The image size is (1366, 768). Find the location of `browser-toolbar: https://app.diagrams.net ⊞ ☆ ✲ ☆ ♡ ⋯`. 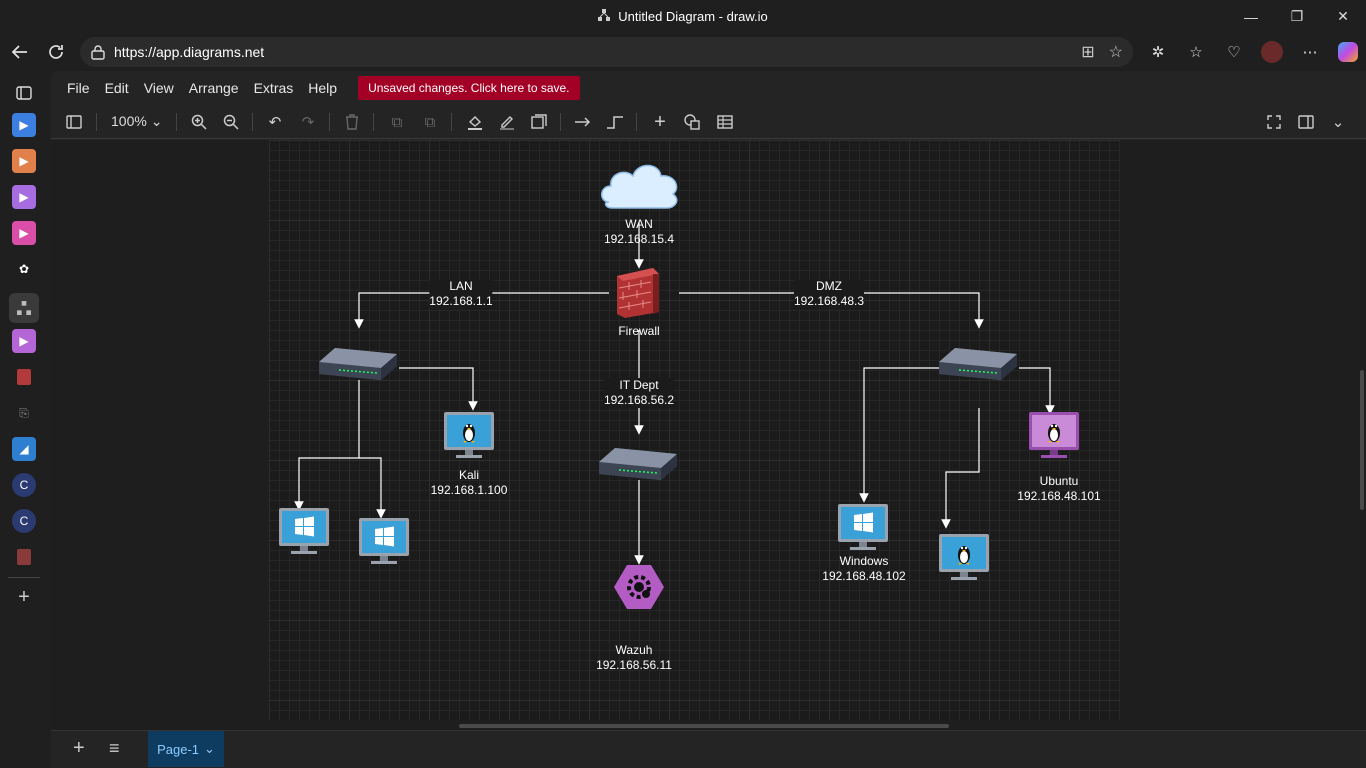

browser-toolbar: https://app.diagrams.net ⊞ ☆ ✲ ☆ ♡ ⋯ is located at coordinates (683, 52).